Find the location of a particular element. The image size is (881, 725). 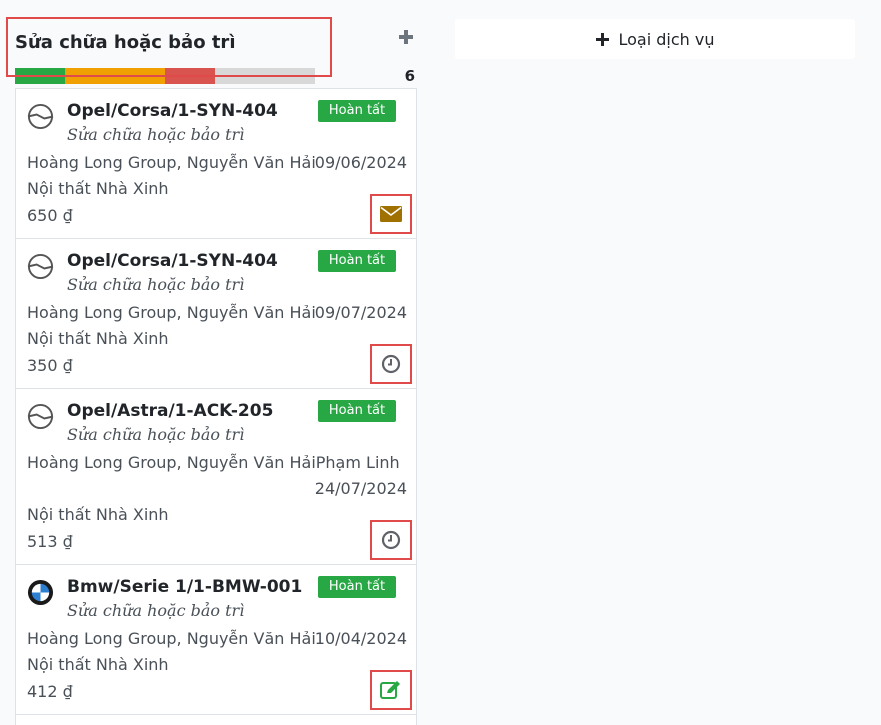

card-date: 24/07/2024 is located at coordinates (360, 488).